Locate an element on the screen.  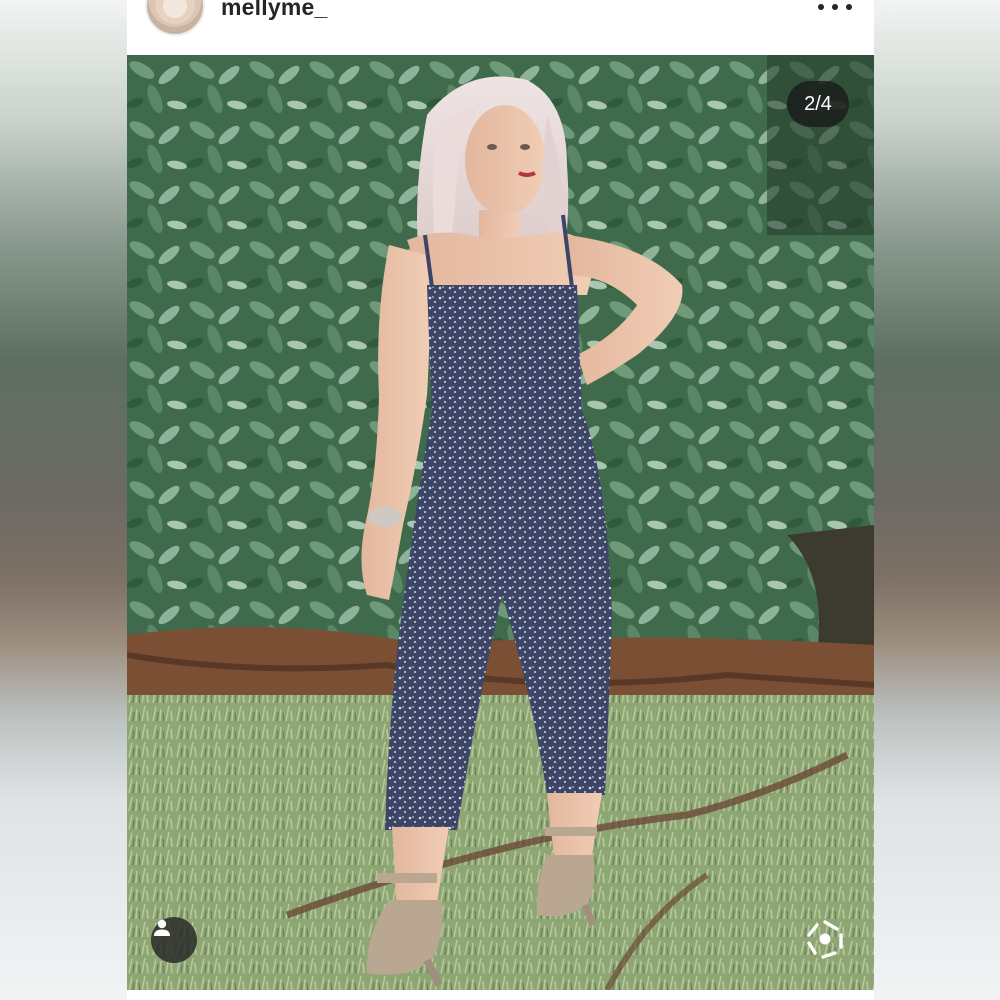
image-counter-badge: 2/4 is located at coordinates (818, 104).